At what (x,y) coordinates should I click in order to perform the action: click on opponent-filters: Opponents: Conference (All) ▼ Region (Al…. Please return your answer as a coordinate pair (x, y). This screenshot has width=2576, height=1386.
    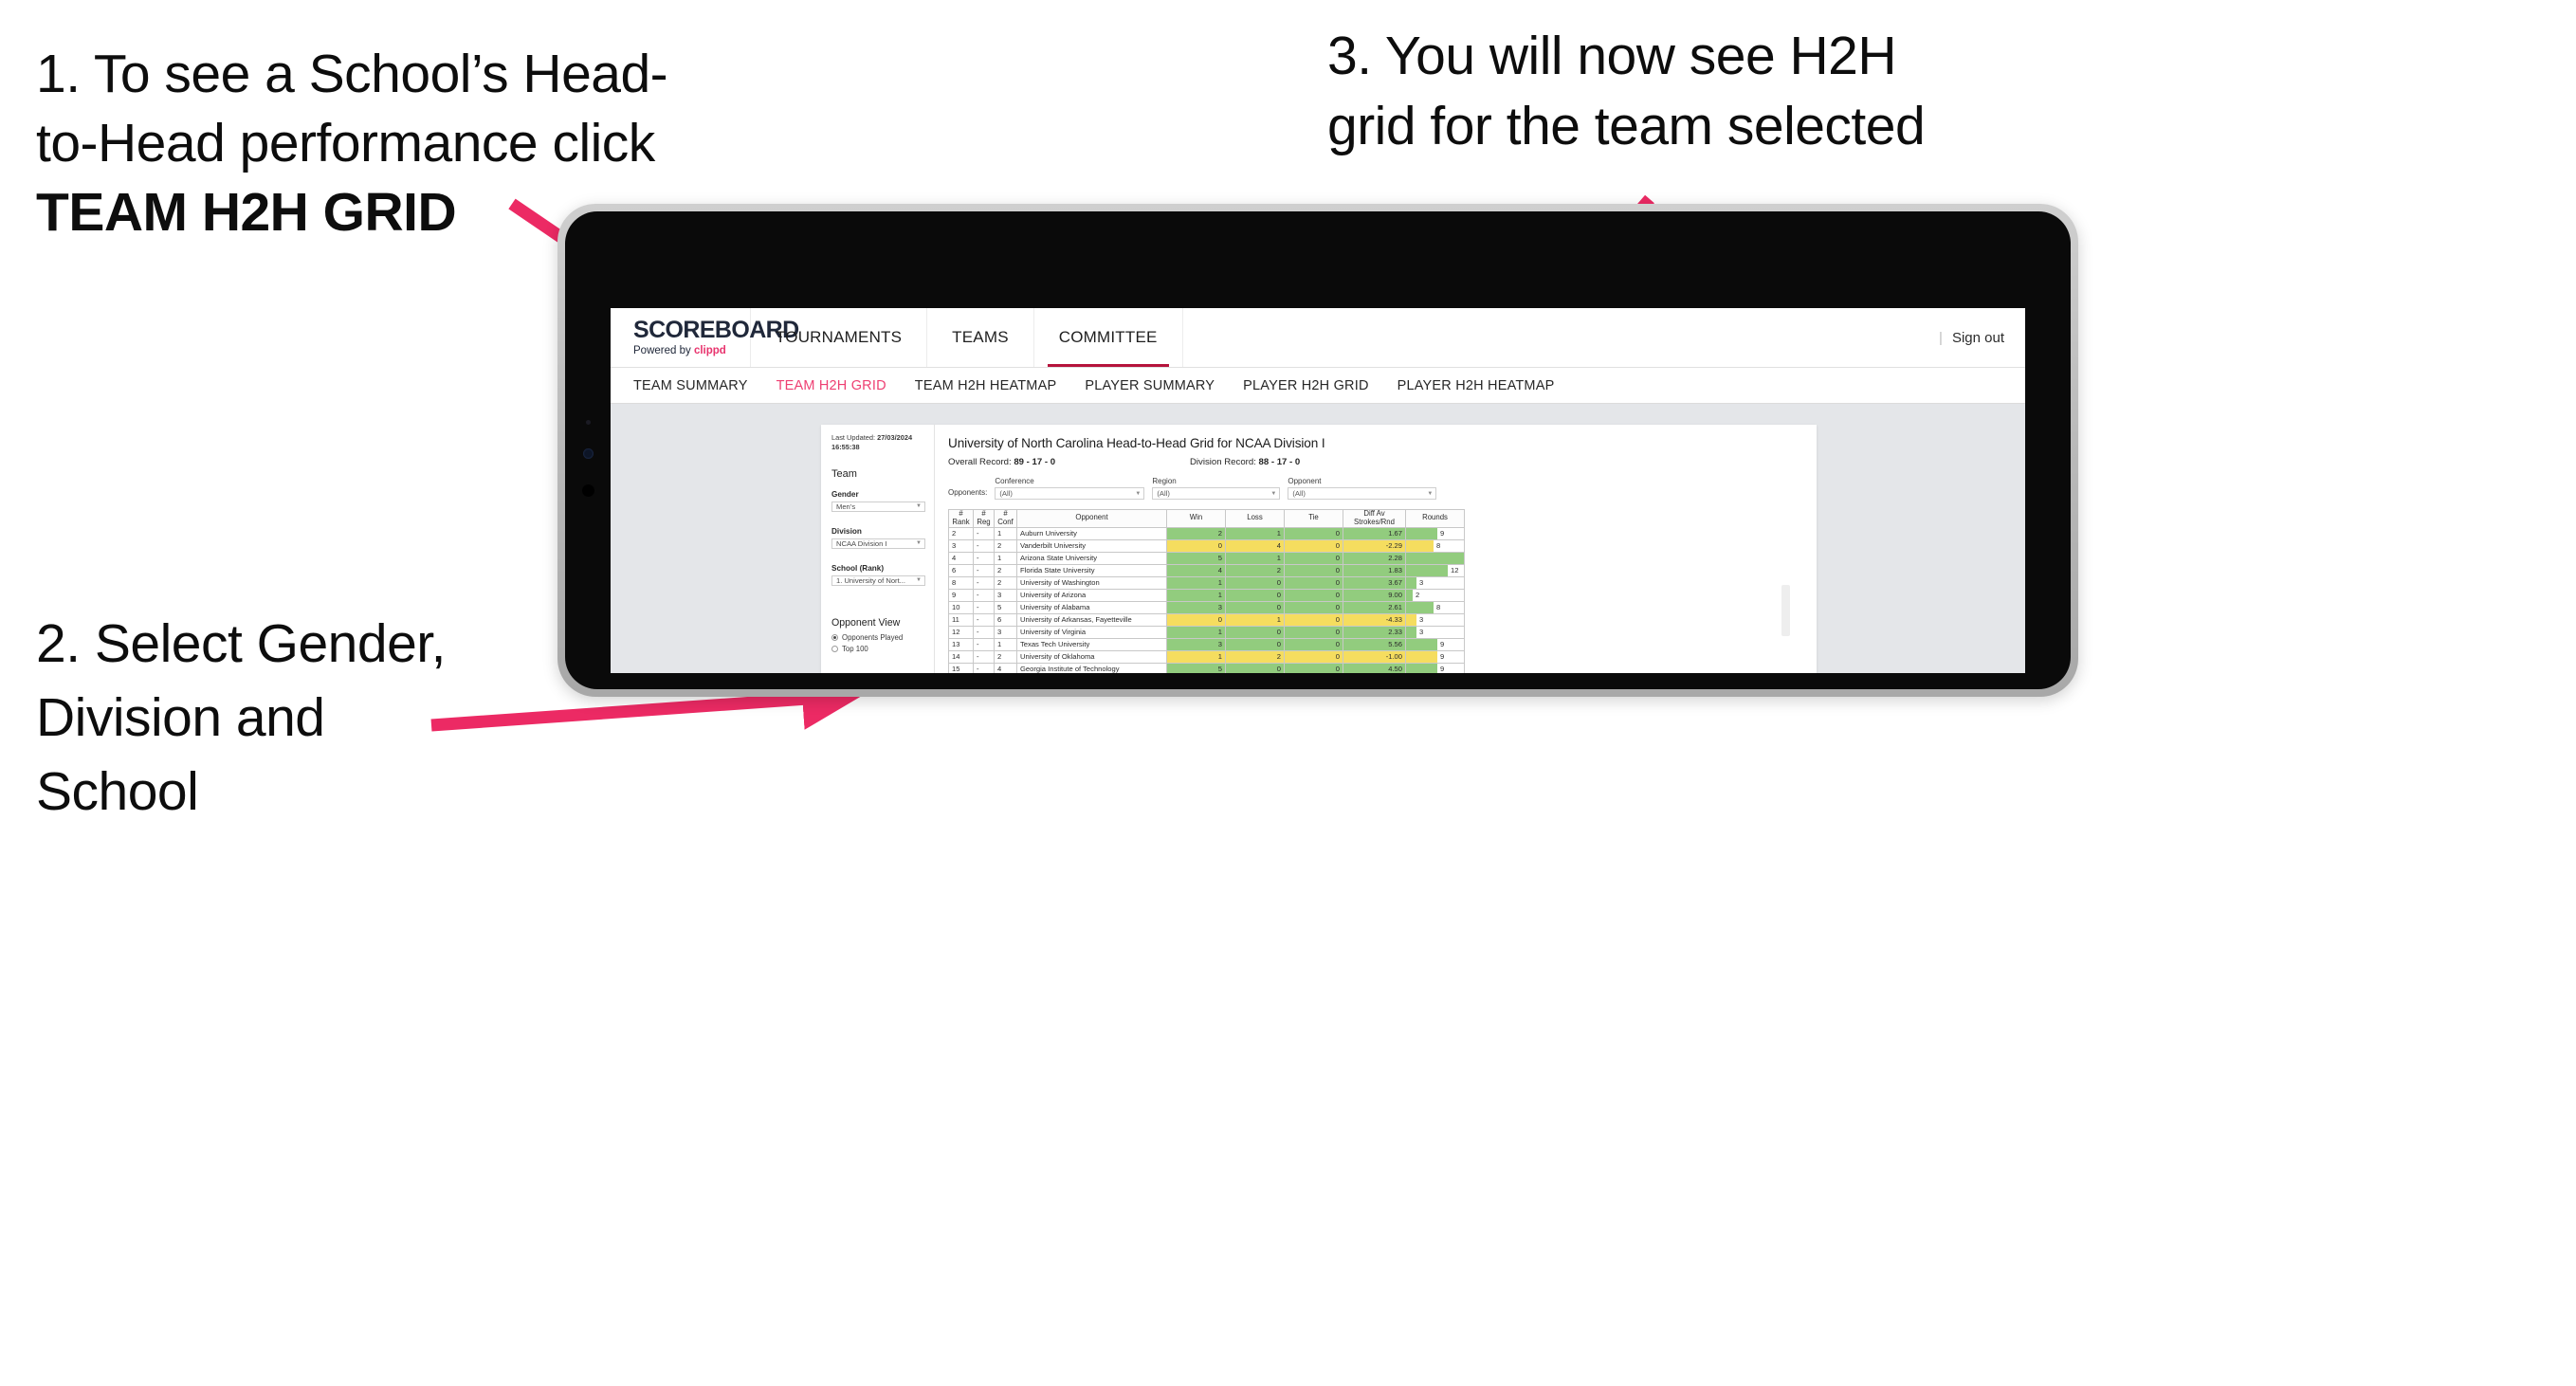
    Looking at the image, I should click on (1375, 489).